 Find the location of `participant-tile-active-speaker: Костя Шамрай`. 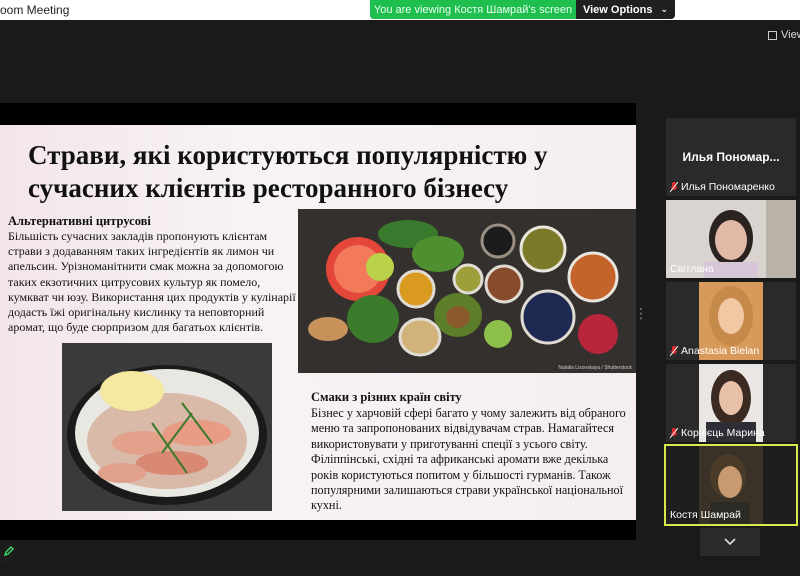

participant-tile-active-speaker: Костя Шамрай is located at coordinates (731, 485).